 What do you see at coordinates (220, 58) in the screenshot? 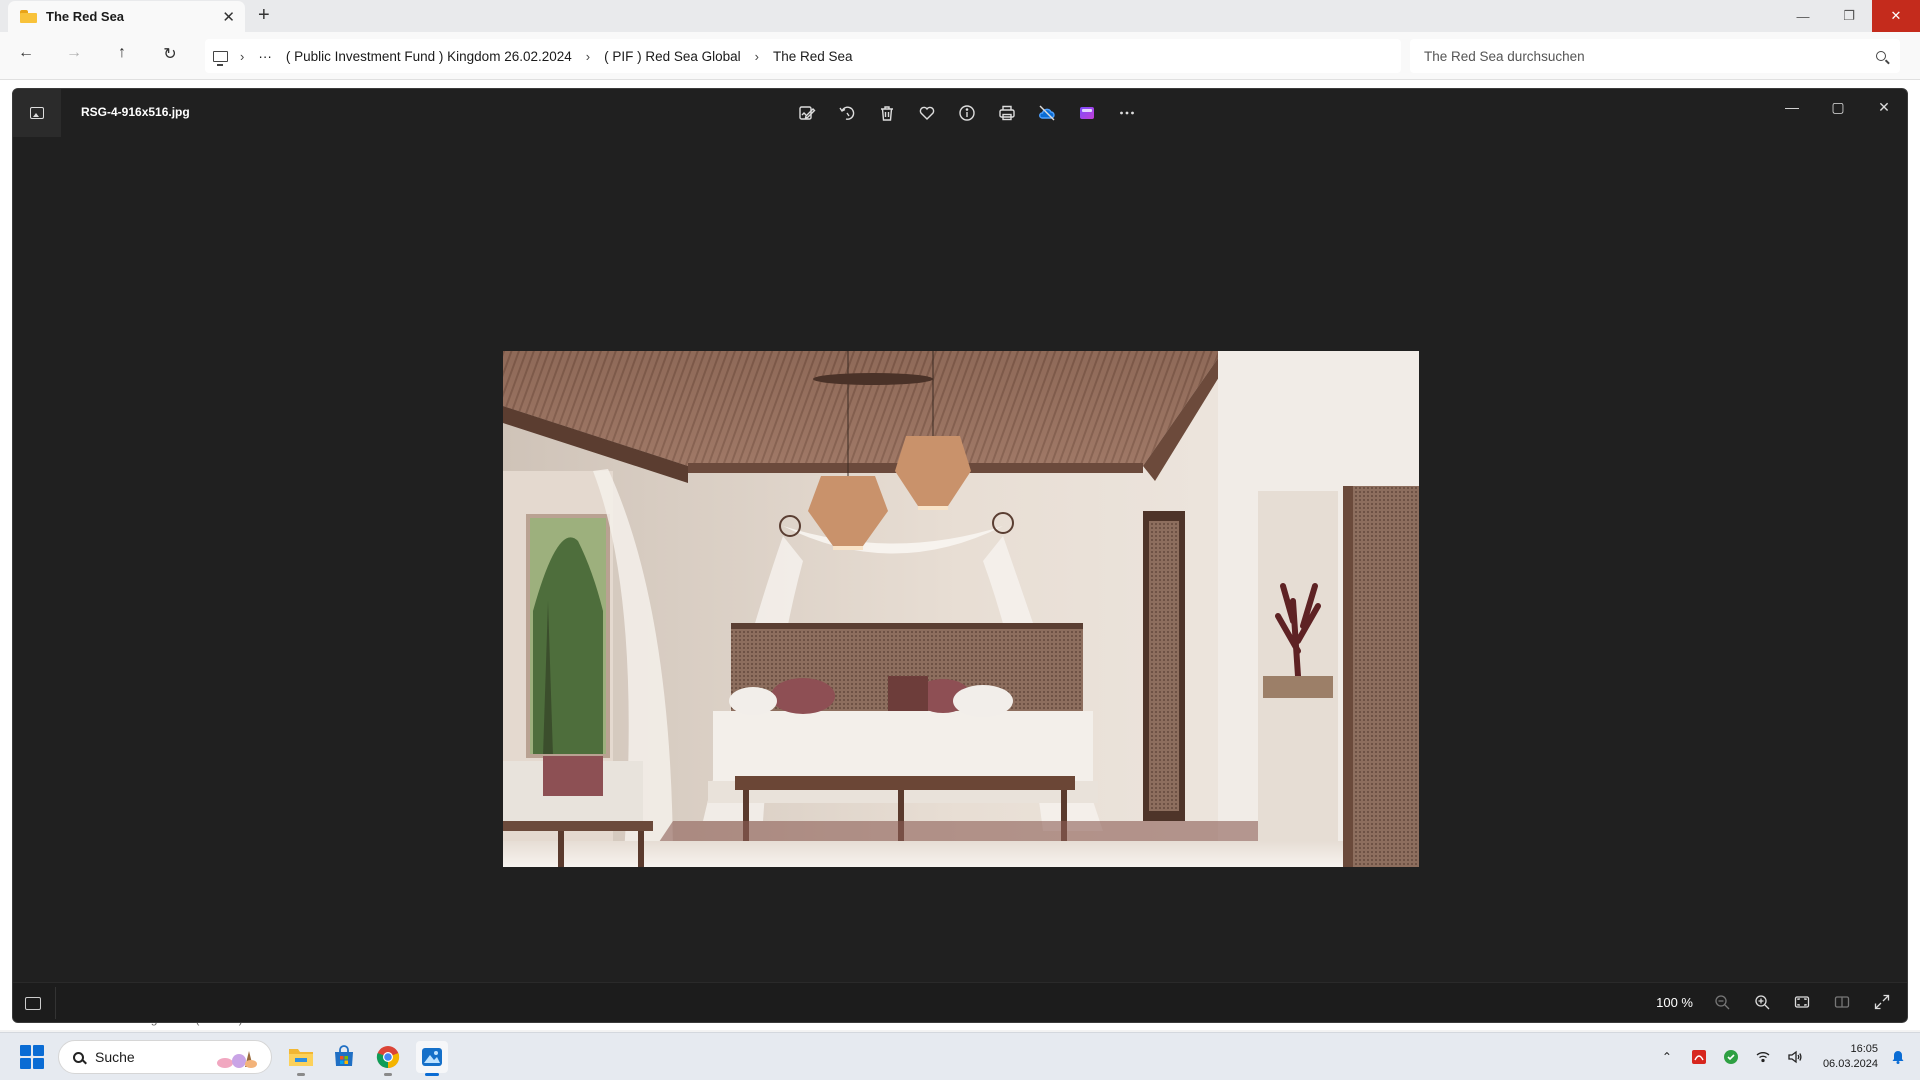
I see `this-pc-icon` at bounding box center [220, 58].